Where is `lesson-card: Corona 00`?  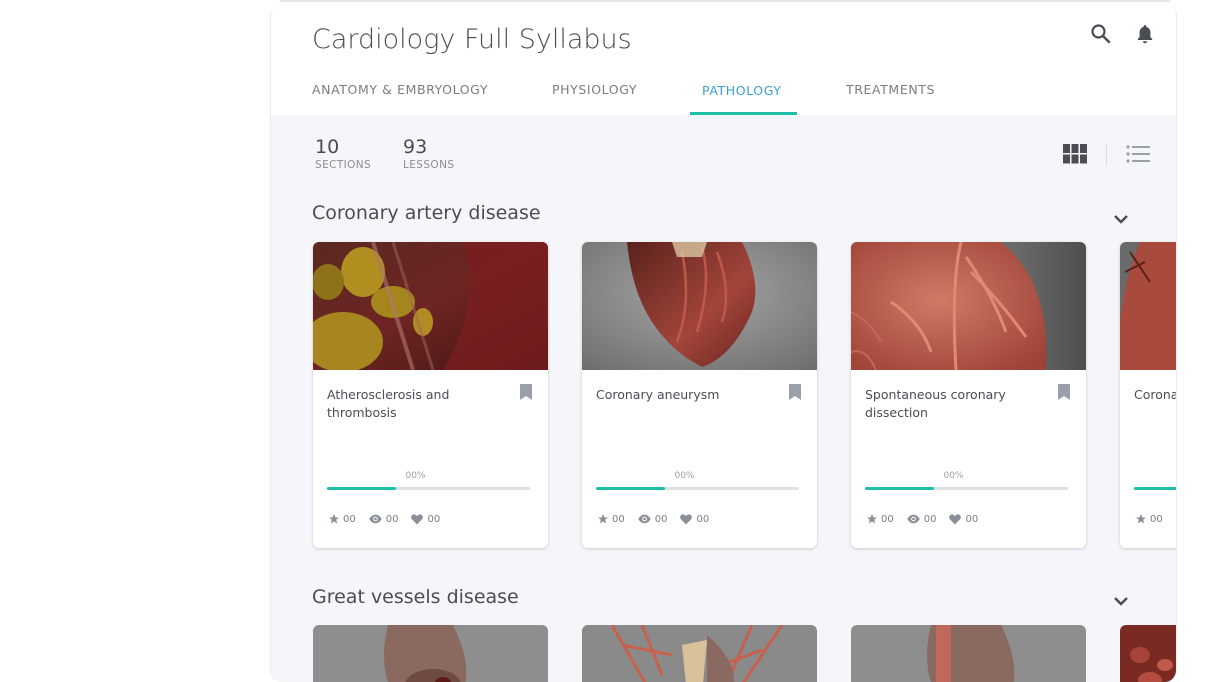 lesson-card: Corona 00 is located at coordinates (1148, 395).